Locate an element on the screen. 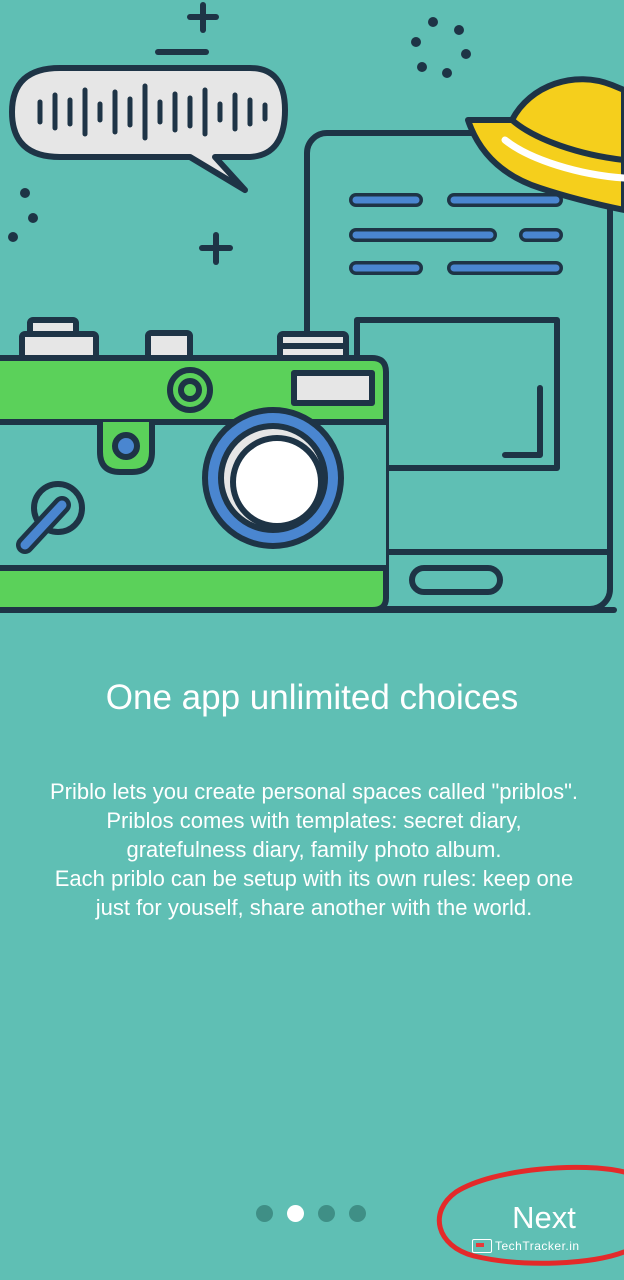 The image size is (624, 1280). watermark-logo-icon is located at coordinates (482, 1246).